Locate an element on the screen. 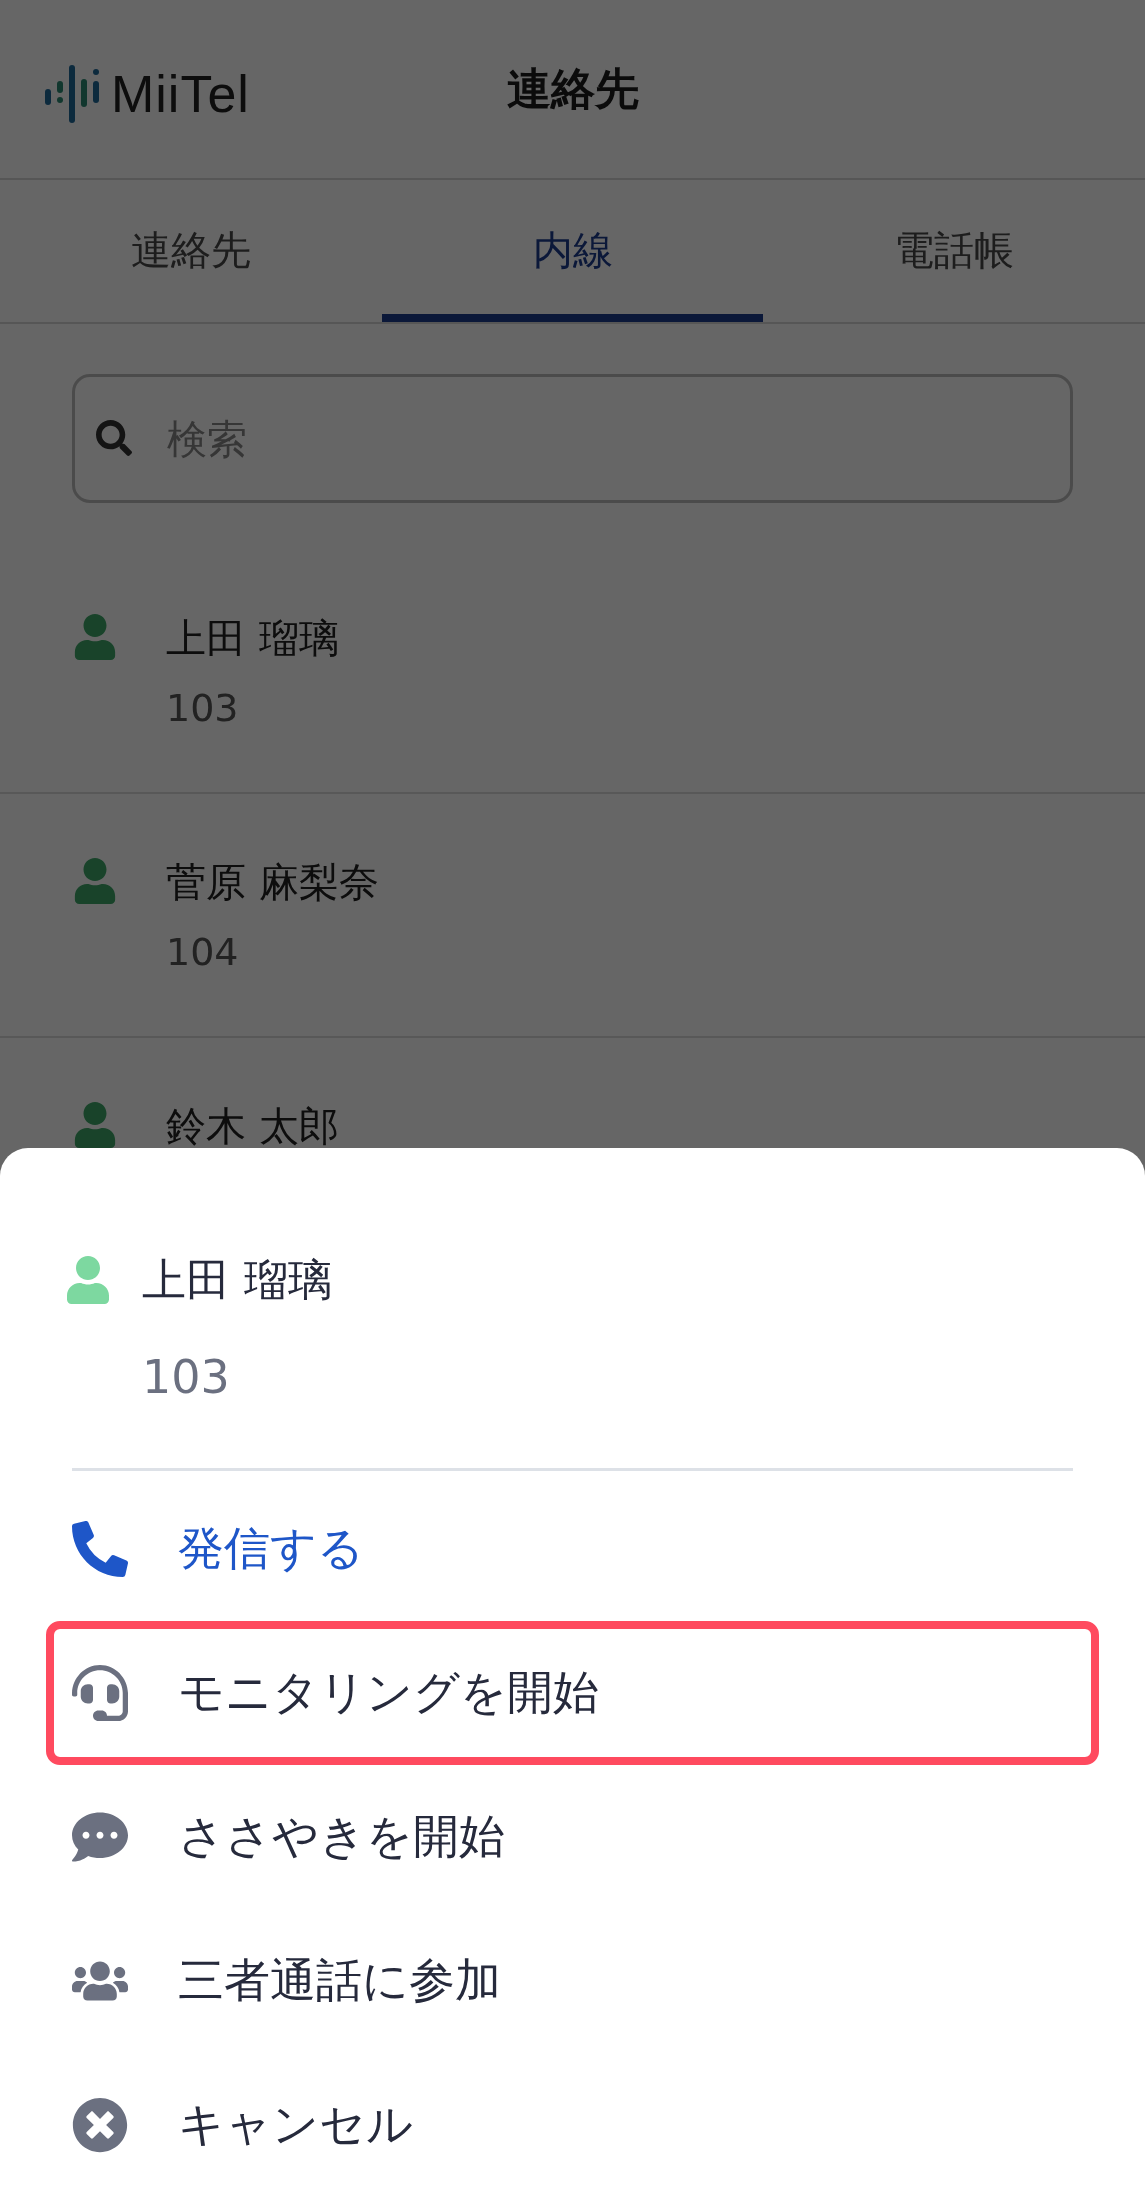 This screenshot has width=1145, height=2204. action-item: キャンセル is located at coordinates (572, 2125).